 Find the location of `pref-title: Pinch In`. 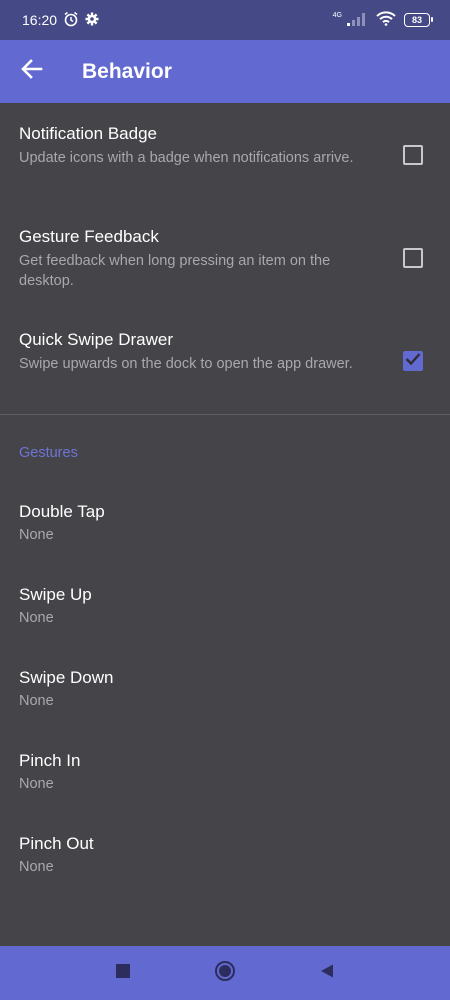

pref-title: Pinch In is located at coordinates (50, 760).